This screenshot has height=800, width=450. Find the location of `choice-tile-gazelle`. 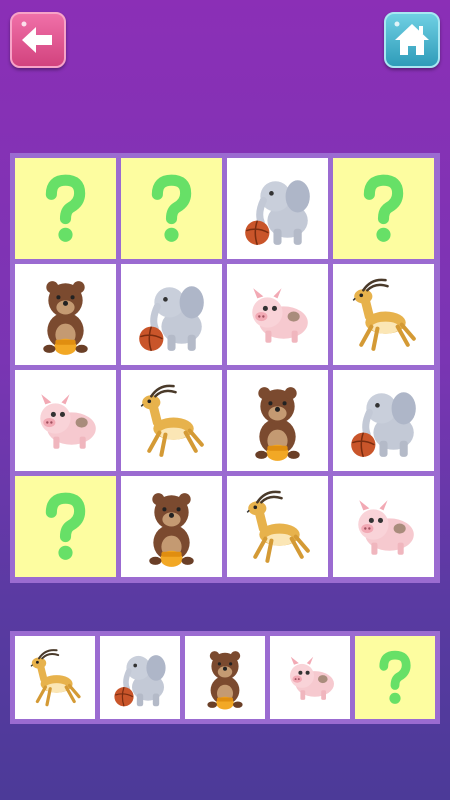

choice-tile-gazelle is located at coordinates (55, 677).